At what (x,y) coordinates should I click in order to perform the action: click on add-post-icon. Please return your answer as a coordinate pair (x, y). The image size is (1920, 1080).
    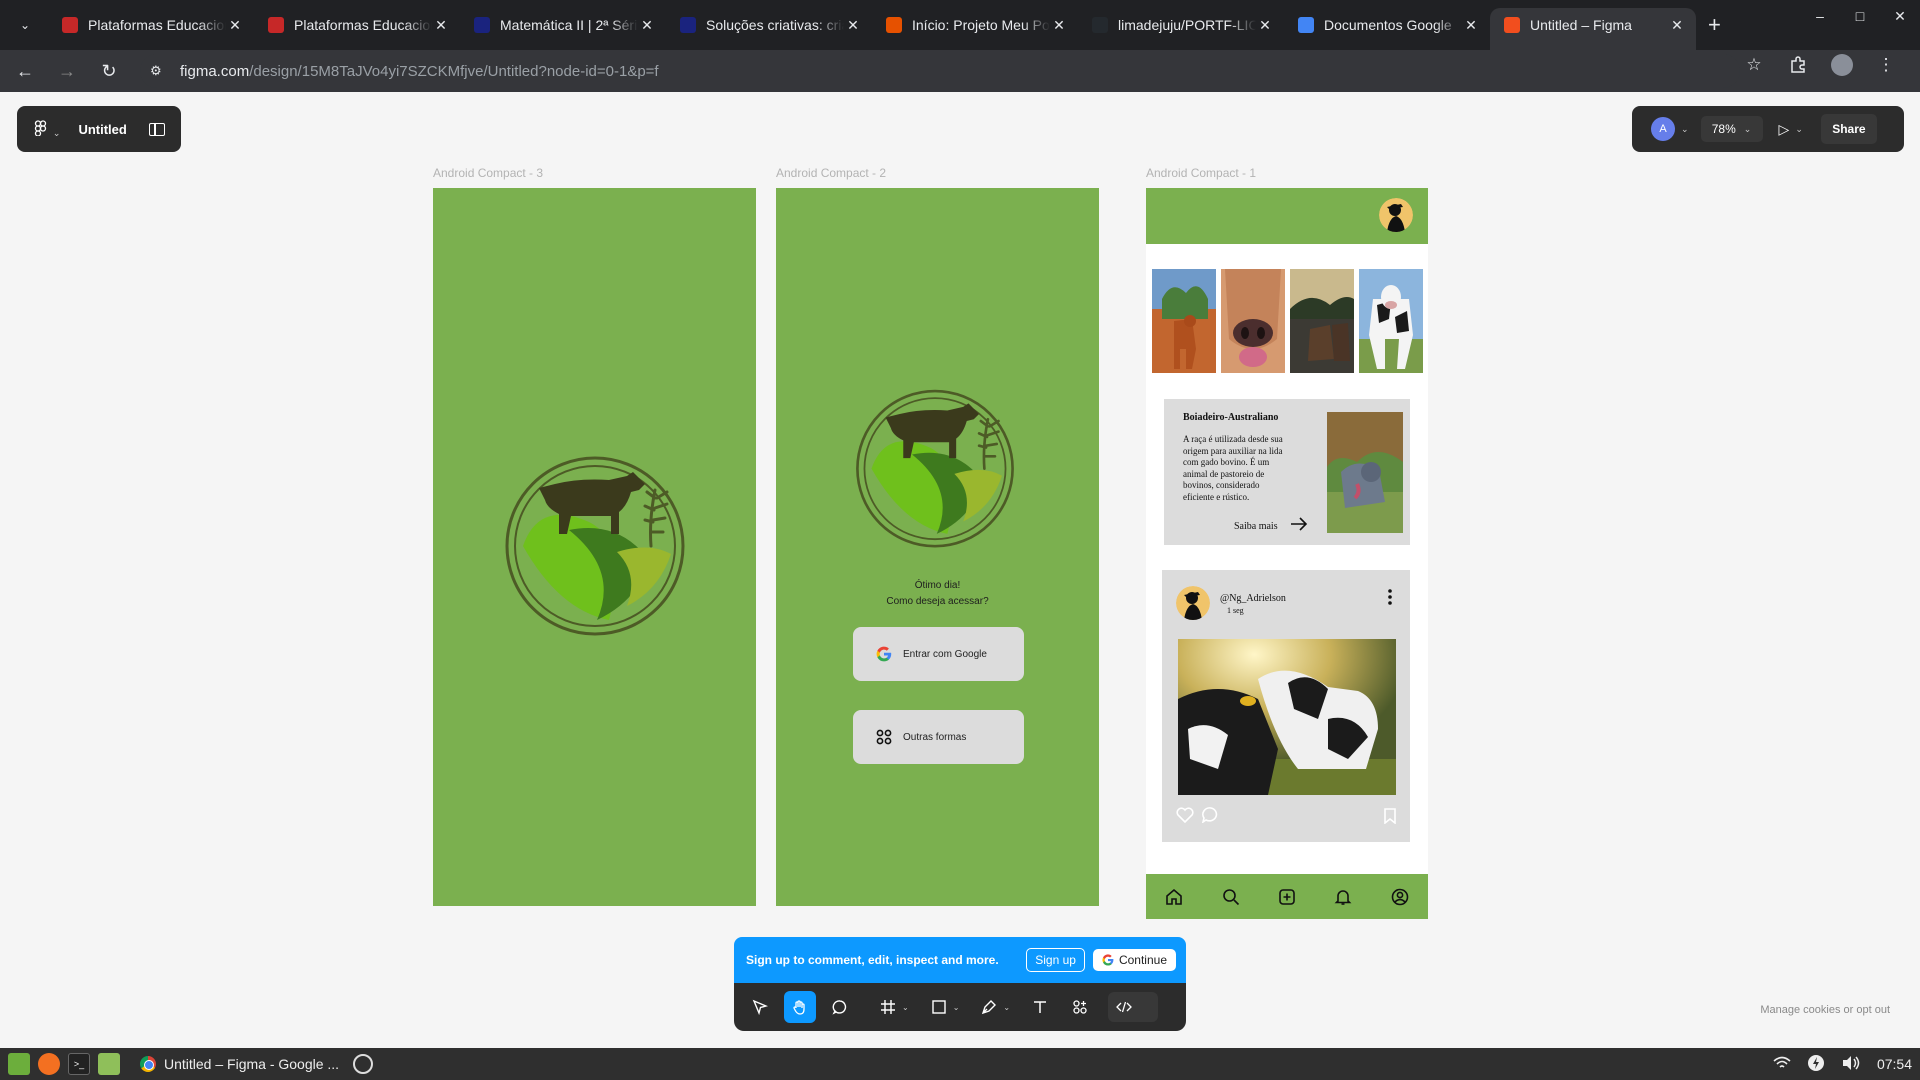
    Looking at the image, I should click on (1287, 897).